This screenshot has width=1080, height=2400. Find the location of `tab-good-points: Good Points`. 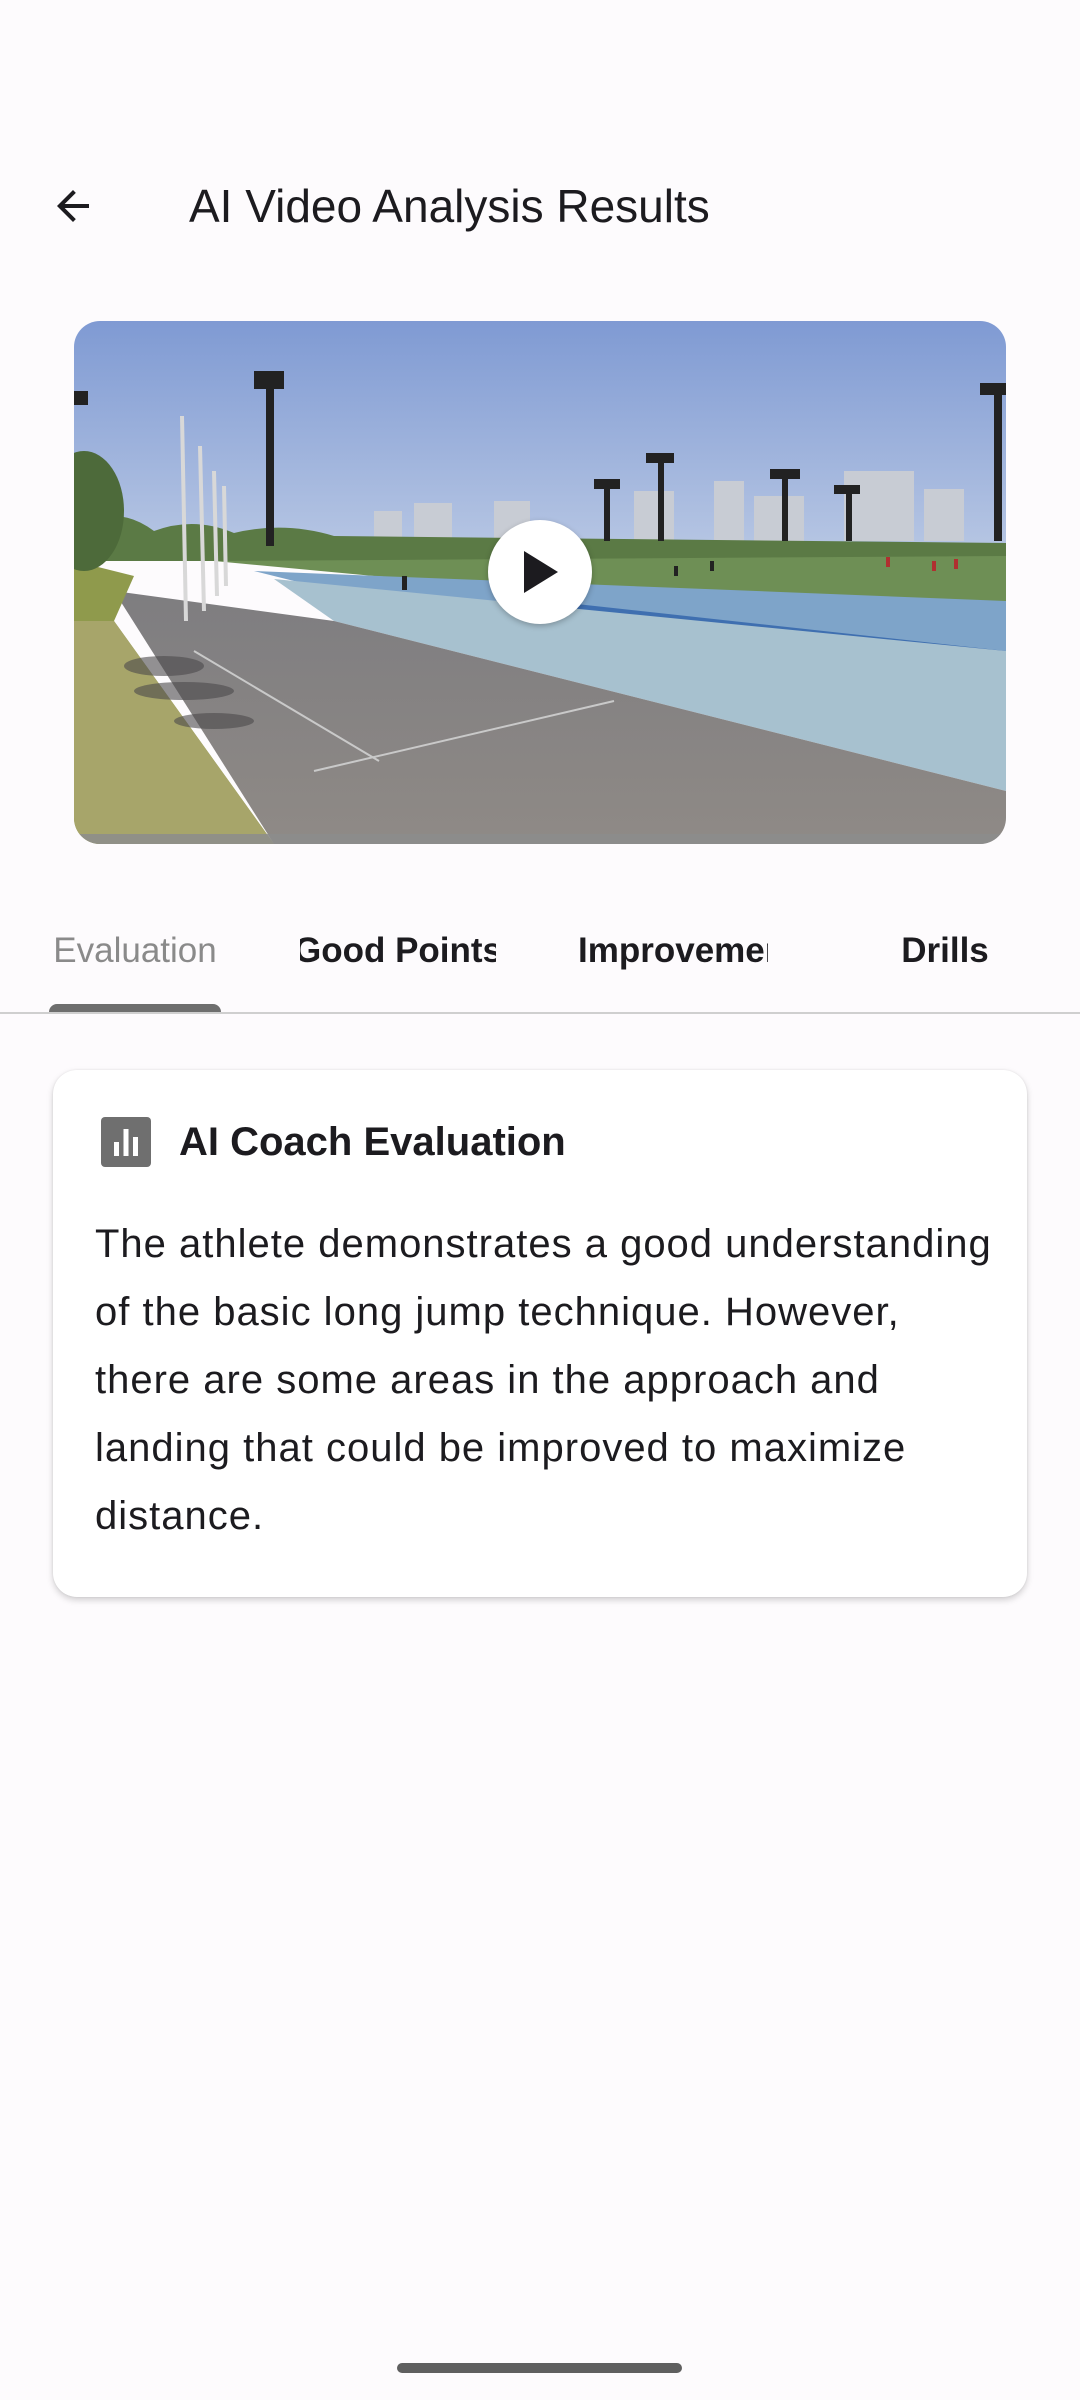

tab-good-points: Good Points is located at coordinates (398, 951).